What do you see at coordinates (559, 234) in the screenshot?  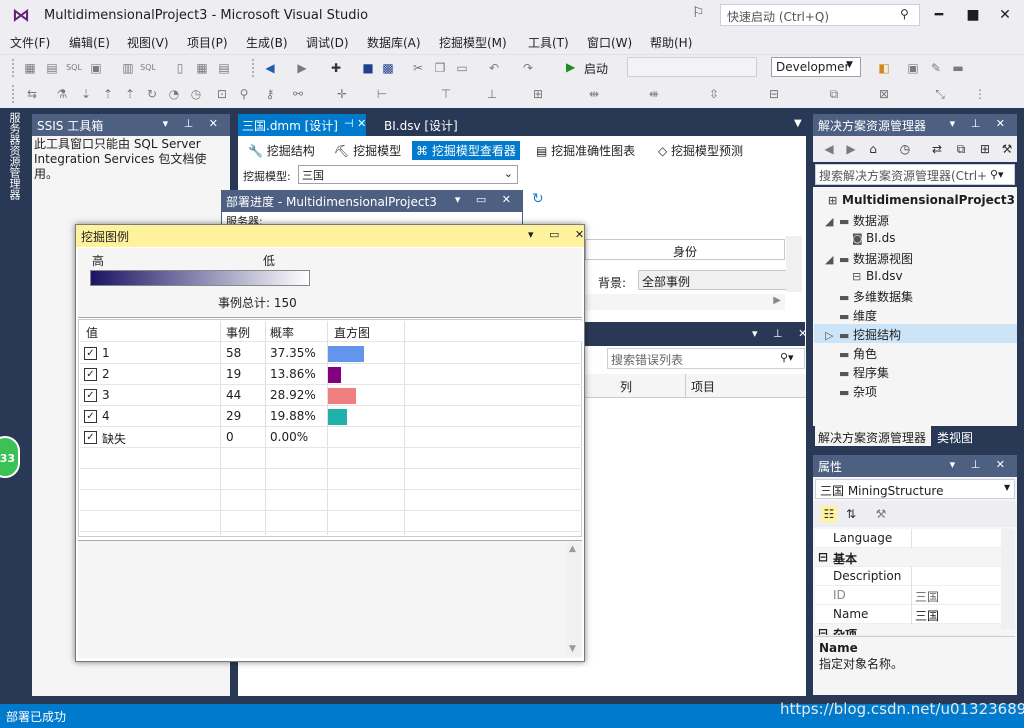 I see `legend-controls-icon: ▾ ▭ ✕` at bounding box center [559, 234].